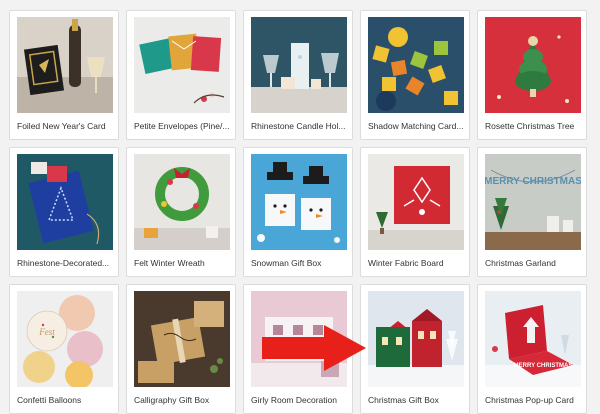 The image size is (600, 414). Describe the element at coordinates (533, 65) in the screenshot. I see `rosette-tree-image` at that location.